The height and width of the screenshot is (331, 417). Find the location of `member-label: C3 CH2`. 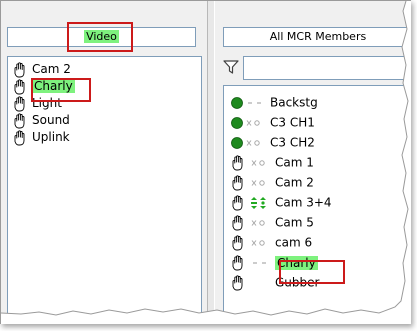

member-label: C3 CH2 is located at coordinates (292, 142).